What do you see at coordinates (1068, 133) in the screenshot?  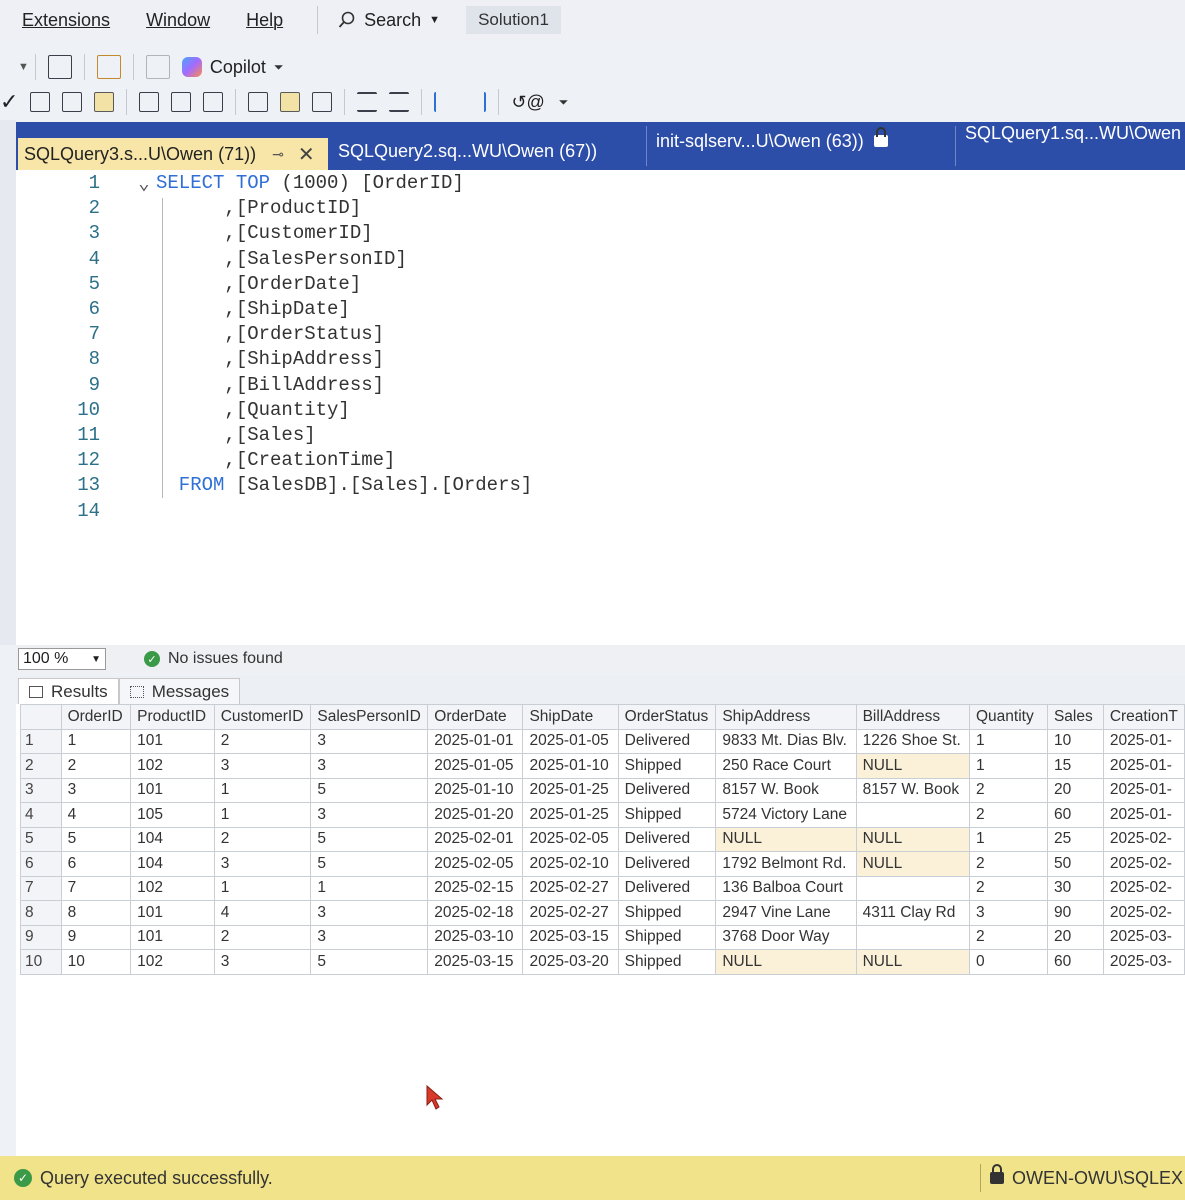 I see `tab-sqlquery1: SQLQuery1.sq...WU\Owen` at bounding box center [1068, 133].